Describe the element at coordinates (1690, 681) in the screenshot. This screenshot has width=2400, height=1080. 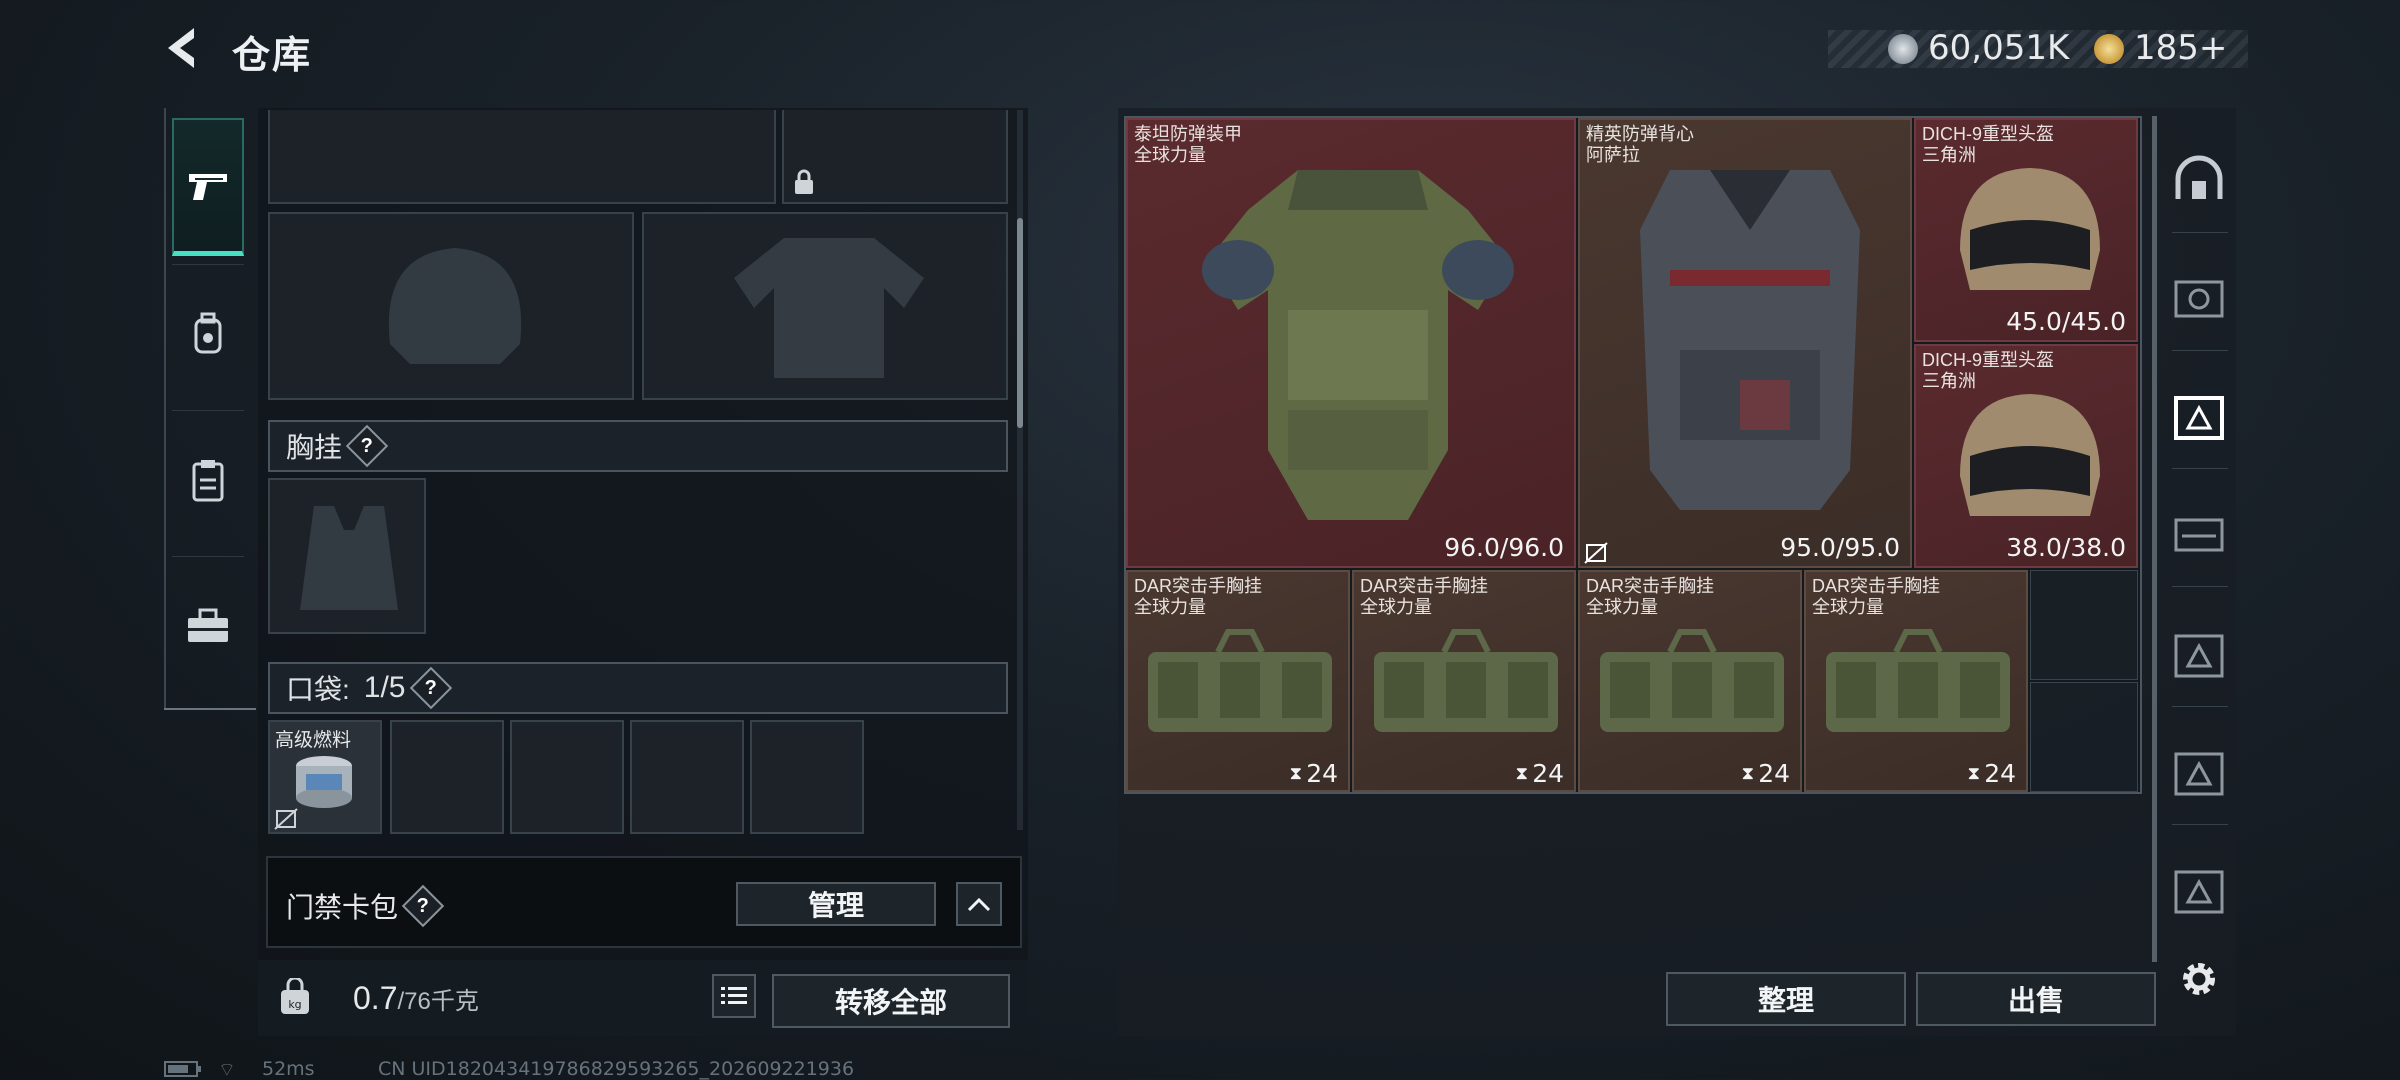
I see `stash-item-dar-chest-rig-3: DAR突击手胸挂 全球力量 ⧗ 24` at that location.